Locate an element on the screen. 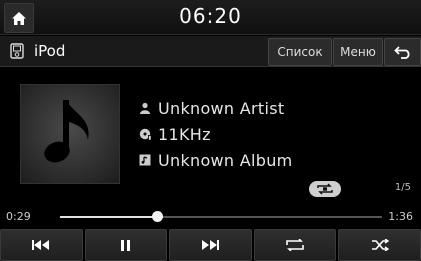 The image size is (421, 261). shuffle-button is located at coordinates (379, 245).